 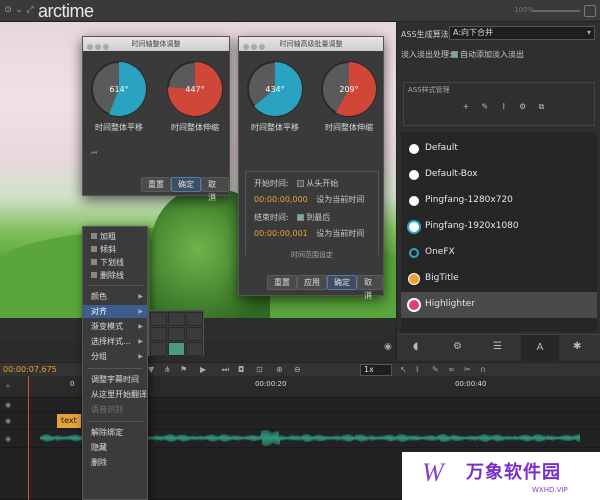 What do you see at coordinates (119, 89) in the screenshot?
I see `shift-dial-graphic: 614°` at bounding box center [119, 89].